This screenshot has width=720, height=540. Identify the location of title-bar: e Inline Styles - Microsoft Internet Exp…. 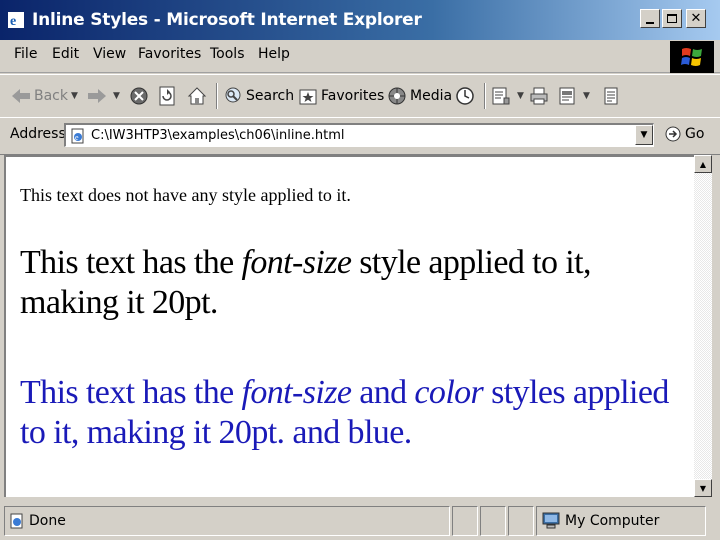
(360, 20).